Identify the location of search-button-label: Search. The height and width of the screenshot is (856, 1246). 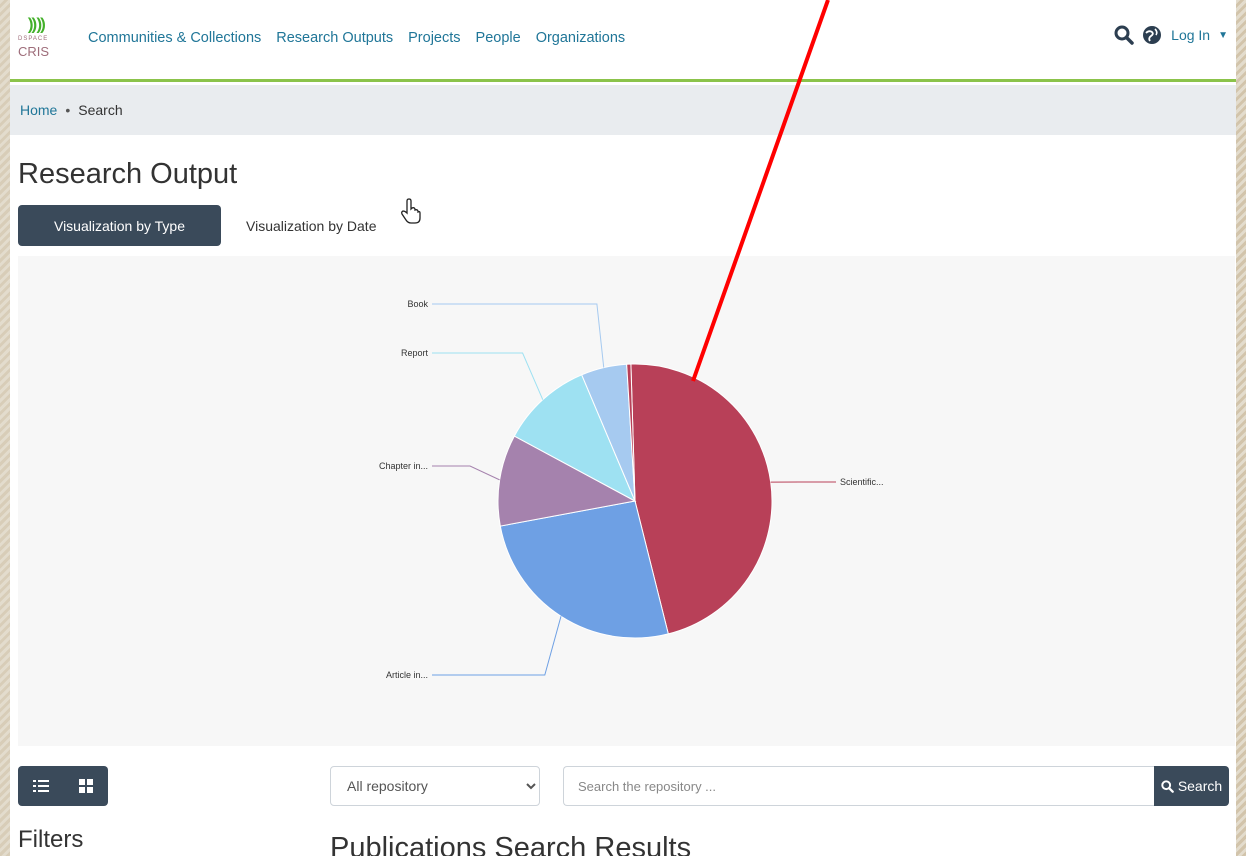
(1200, 786).